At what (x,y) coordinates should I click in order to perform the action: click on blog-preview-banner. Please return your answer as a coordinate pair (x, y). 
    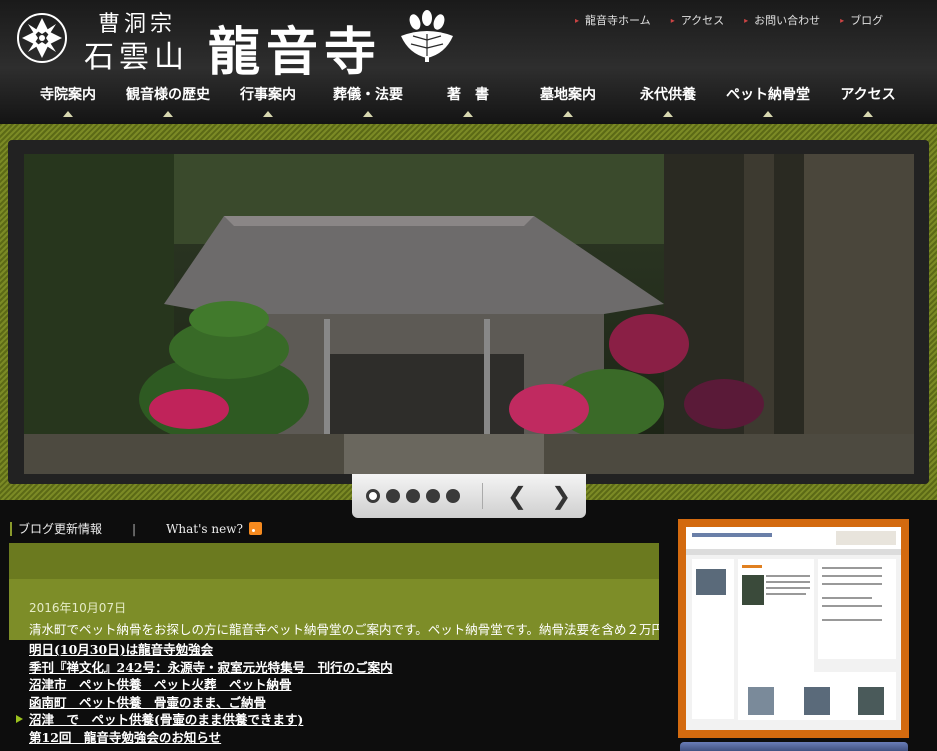
    Looking at the image, I should click on (793, 628).